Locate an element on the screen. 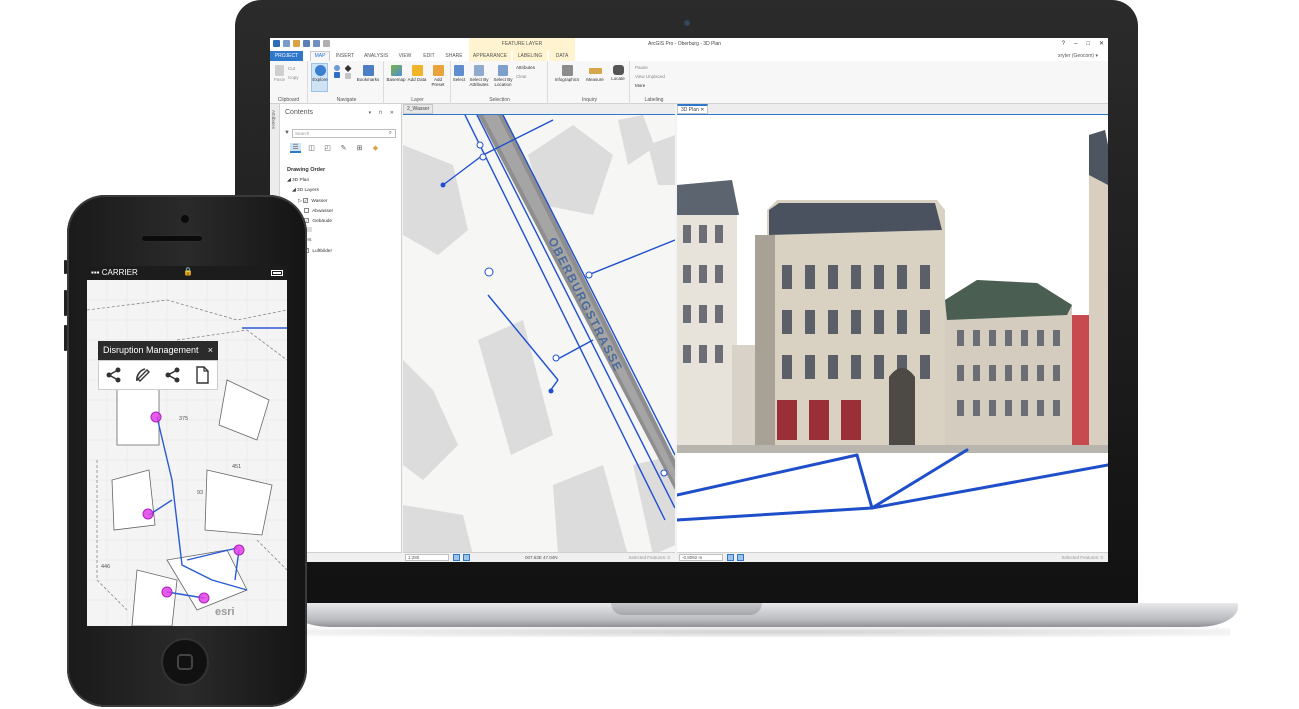 The image size is (1299, 709). tab-labeling: LABELING is located at coordinates (530, 56).